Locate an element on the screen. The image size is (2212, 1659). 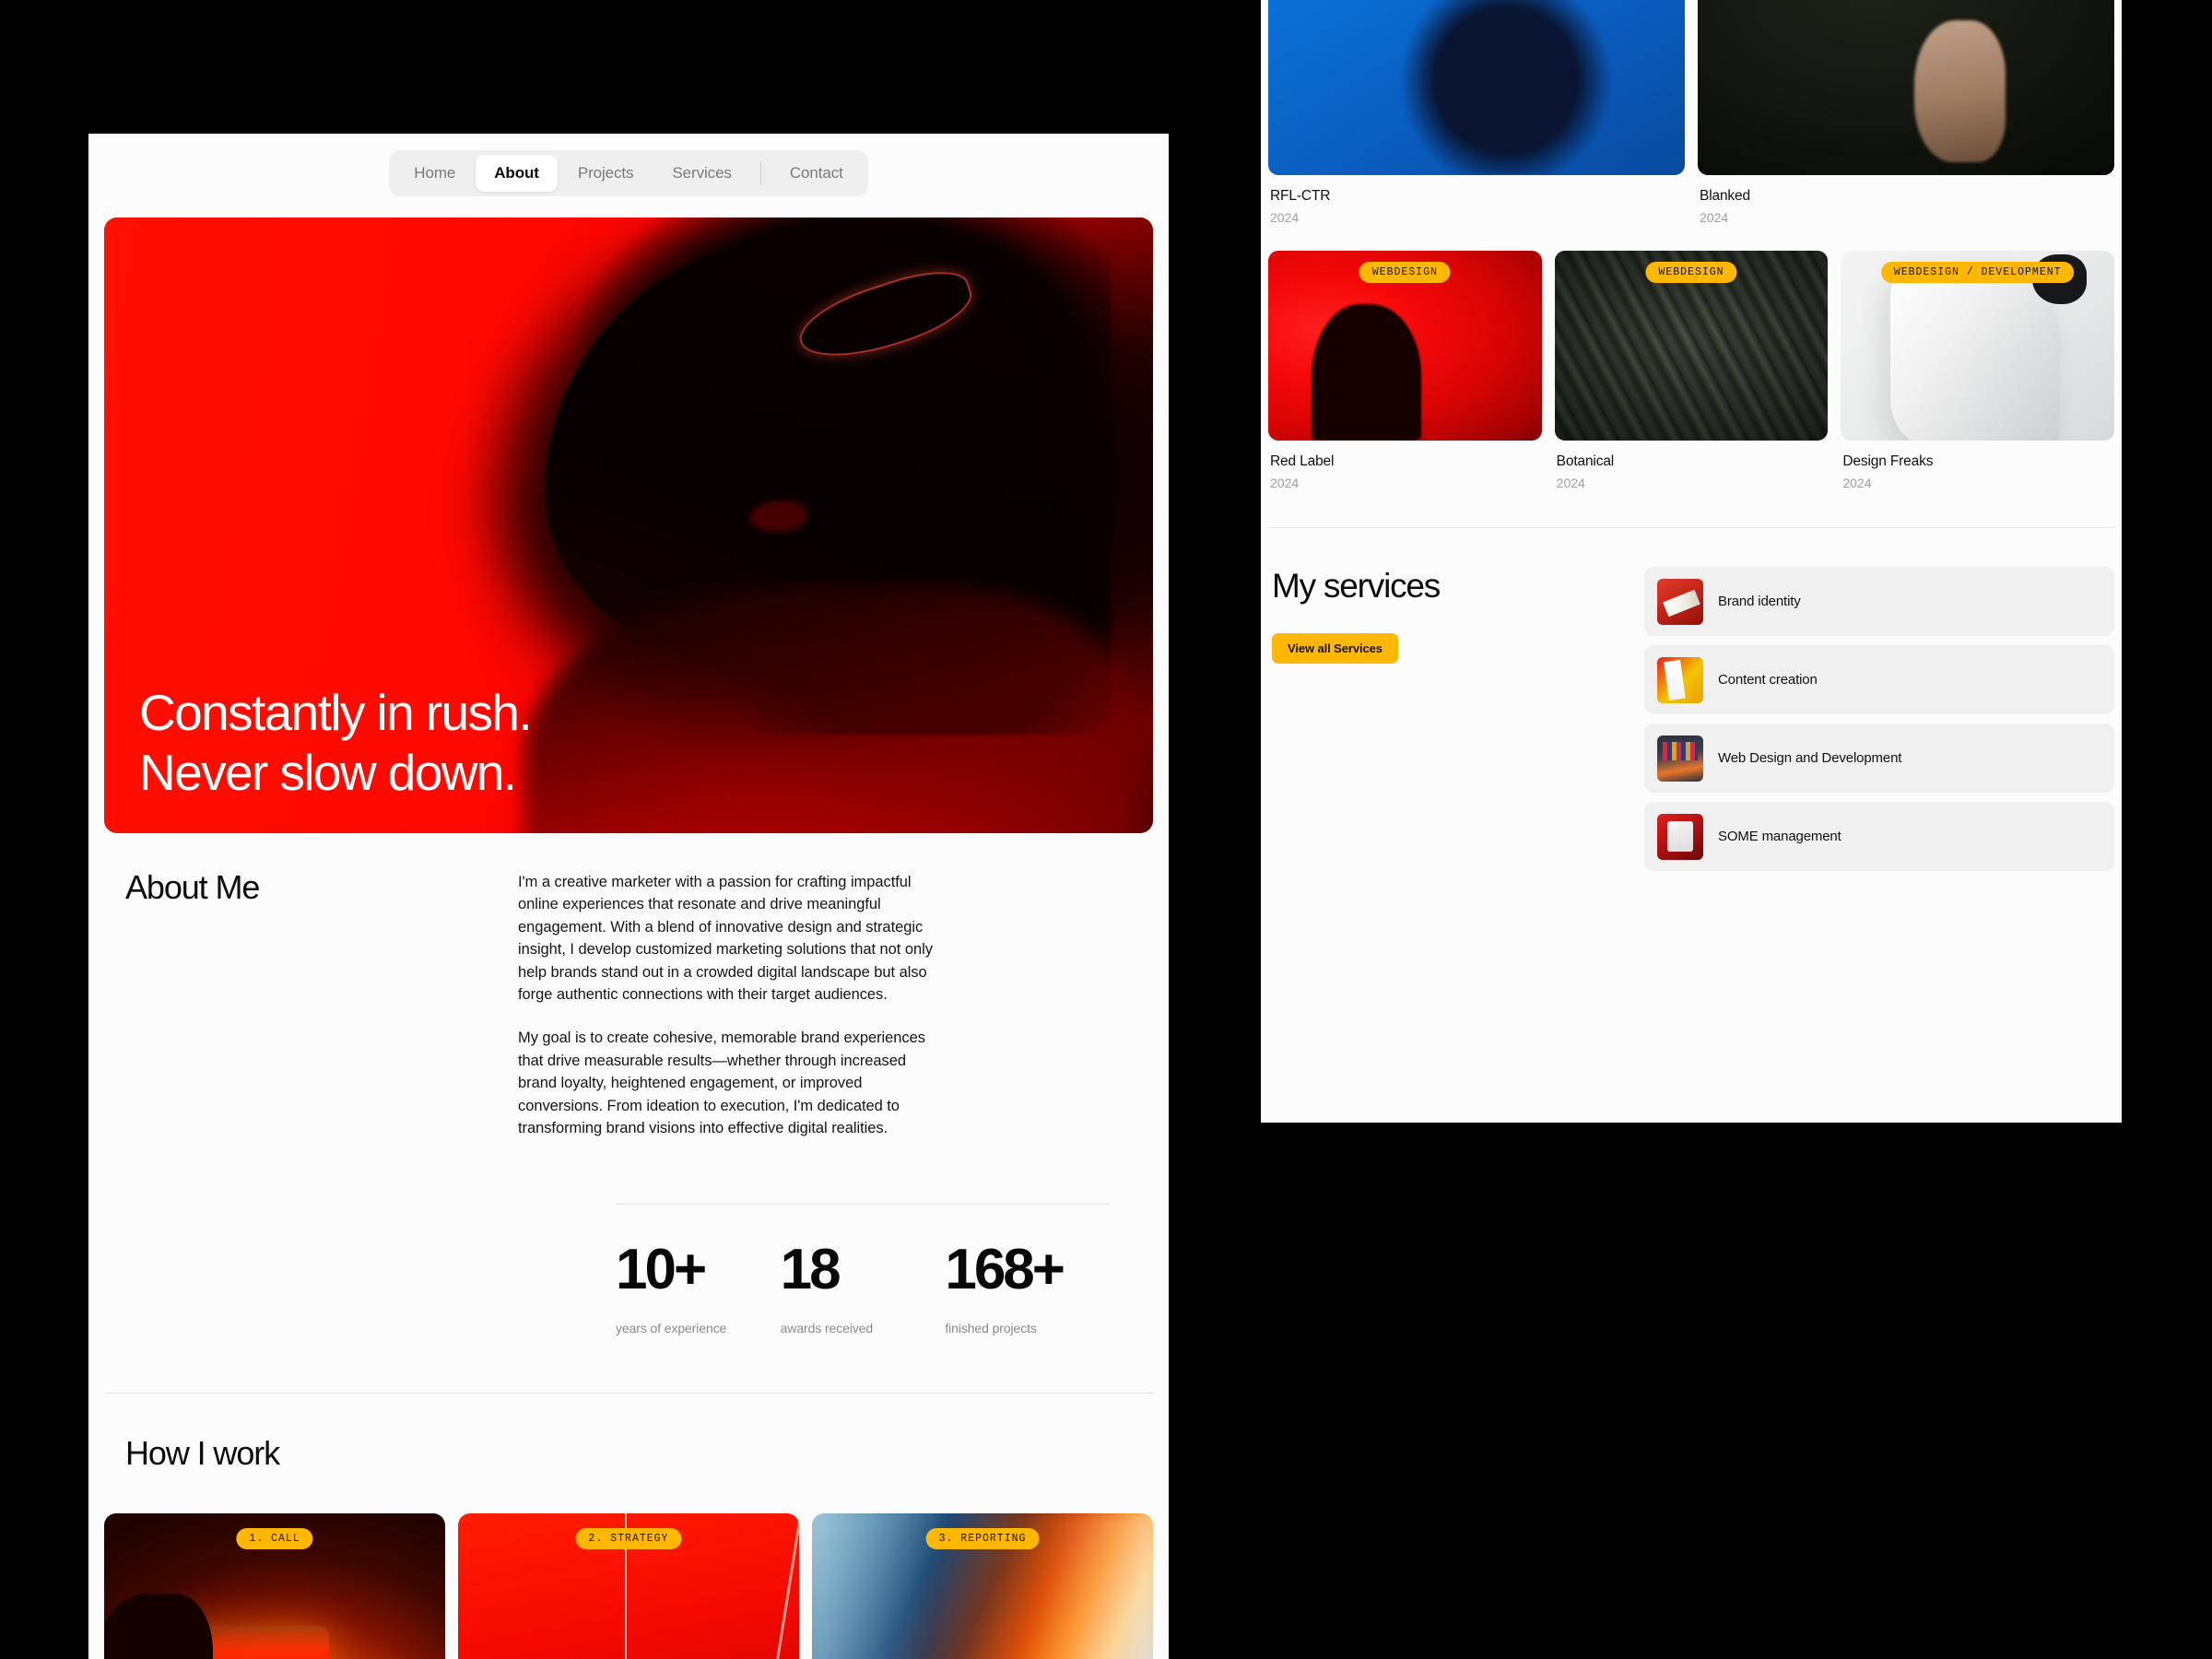
how-i-work-card-call: 1. CALL is located at coordinates (274, 1586).